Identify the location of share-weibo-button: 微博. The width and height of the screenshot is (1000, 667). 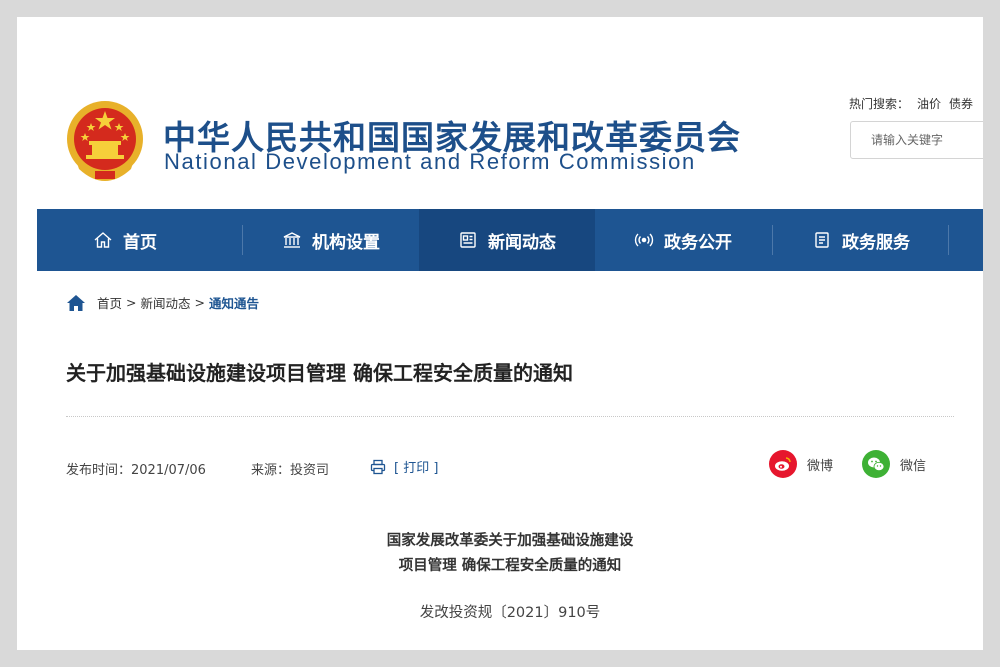
(801, 464).